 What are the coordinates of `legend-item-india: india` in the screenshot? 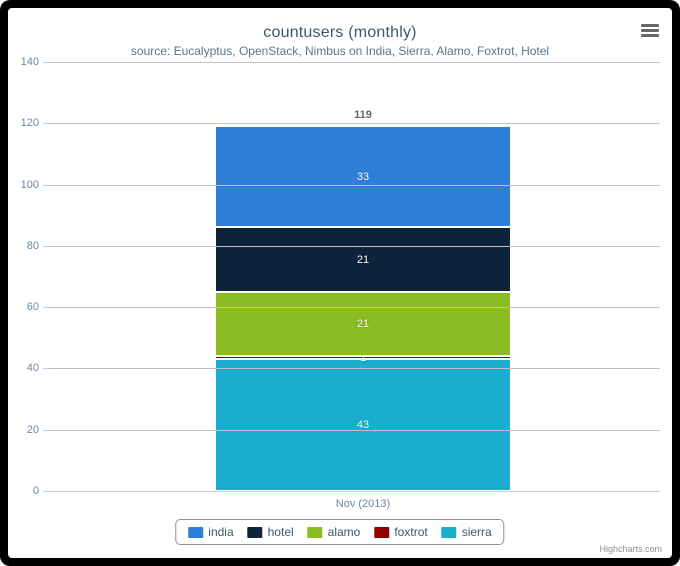 It's located at (211, 532).